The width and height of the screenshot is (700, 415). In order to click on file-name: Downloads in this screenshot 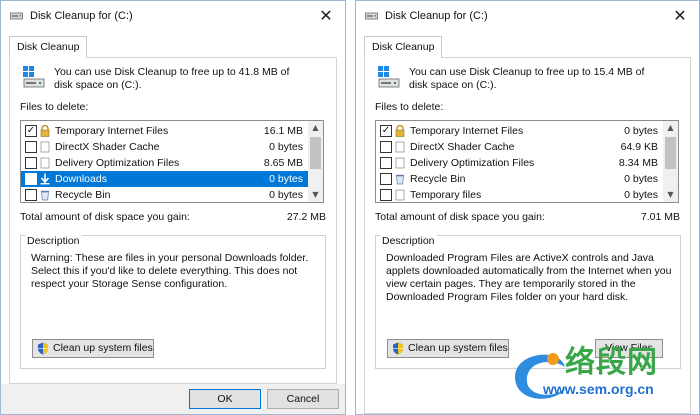, I will do `click(81, 179)`.